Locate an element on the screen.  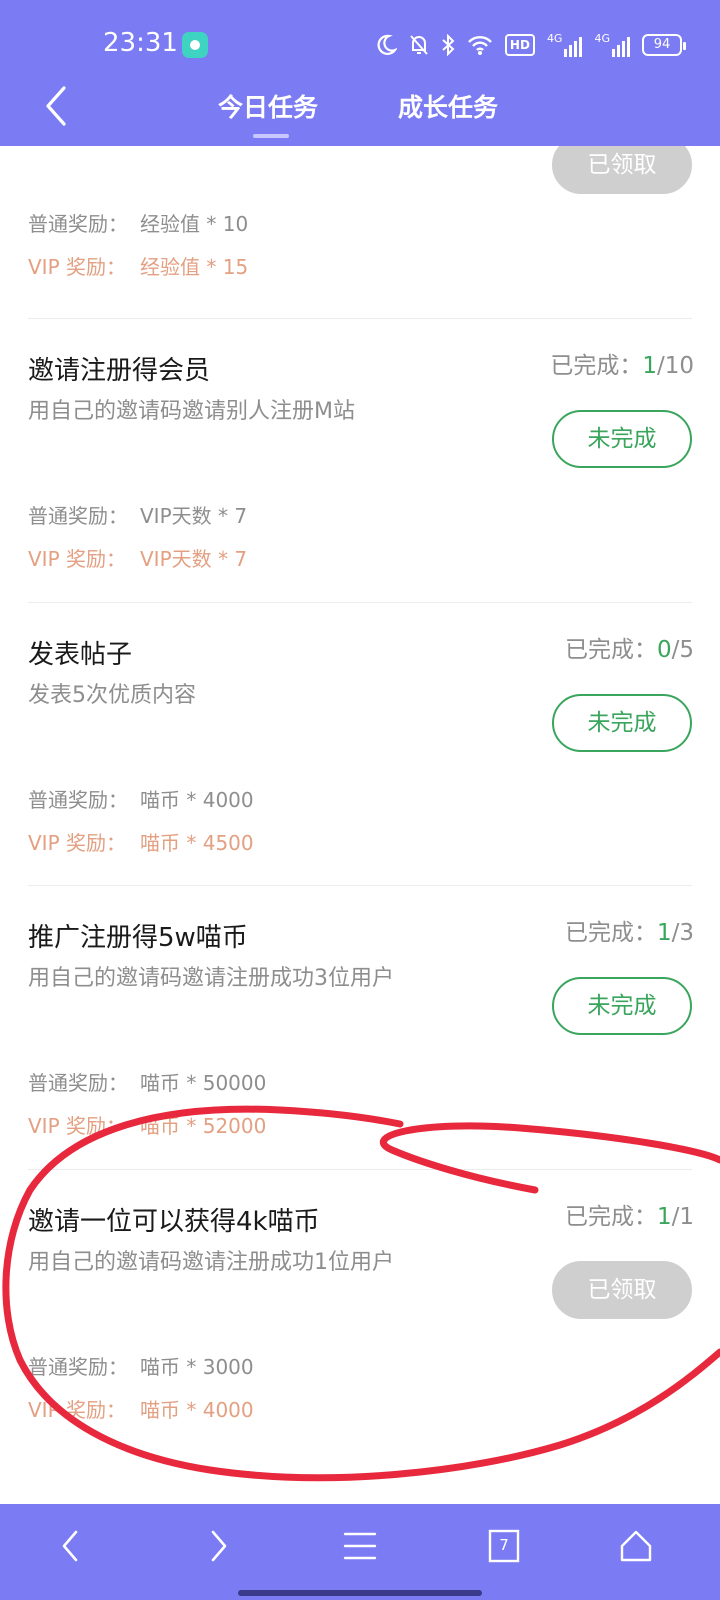
normal-reward: 普通奖励： 经验值 * 10 is located at coordinates (138, 222).